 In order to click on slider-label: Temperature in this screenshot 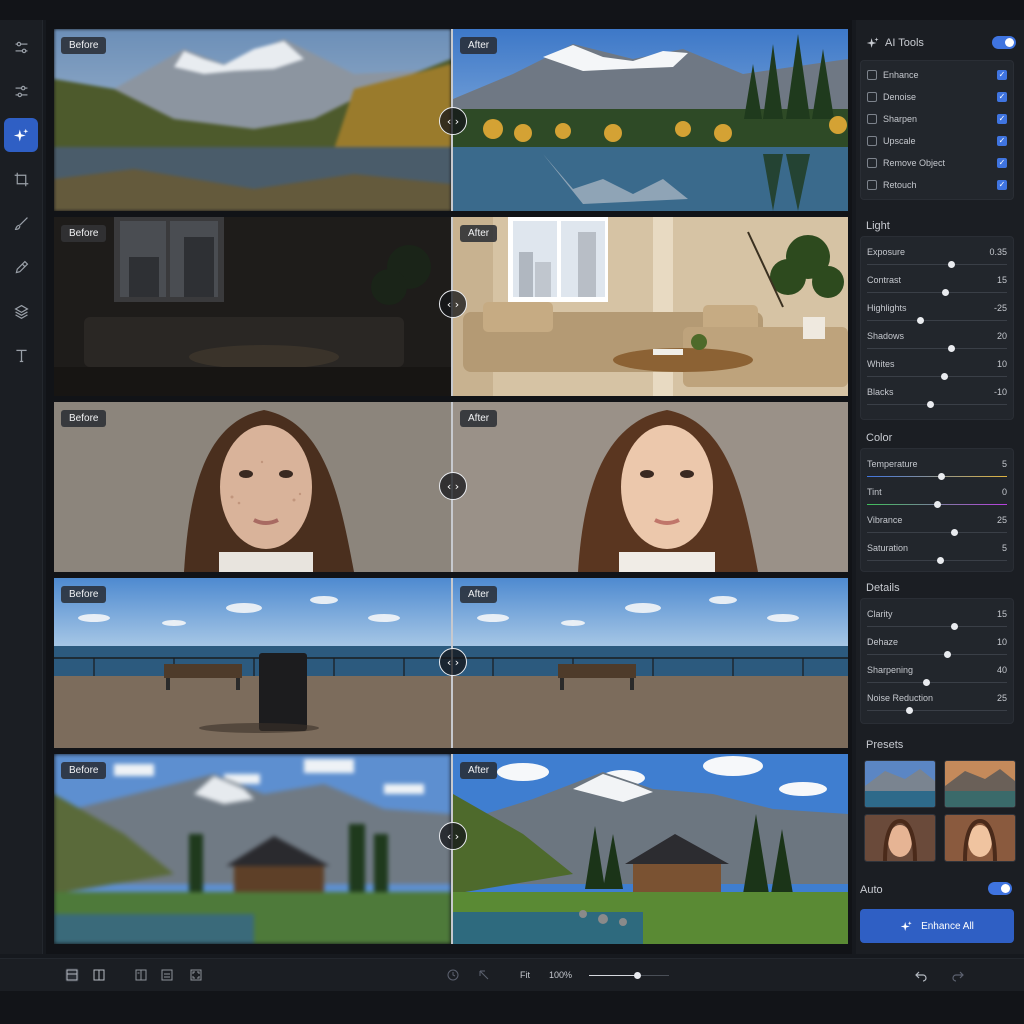, I will do `click(892, 464)`.